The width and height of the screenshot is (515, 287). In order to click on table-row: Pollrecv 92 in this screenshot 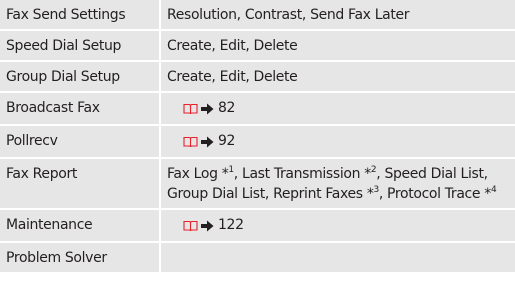, I will do `click(257, 141)`.